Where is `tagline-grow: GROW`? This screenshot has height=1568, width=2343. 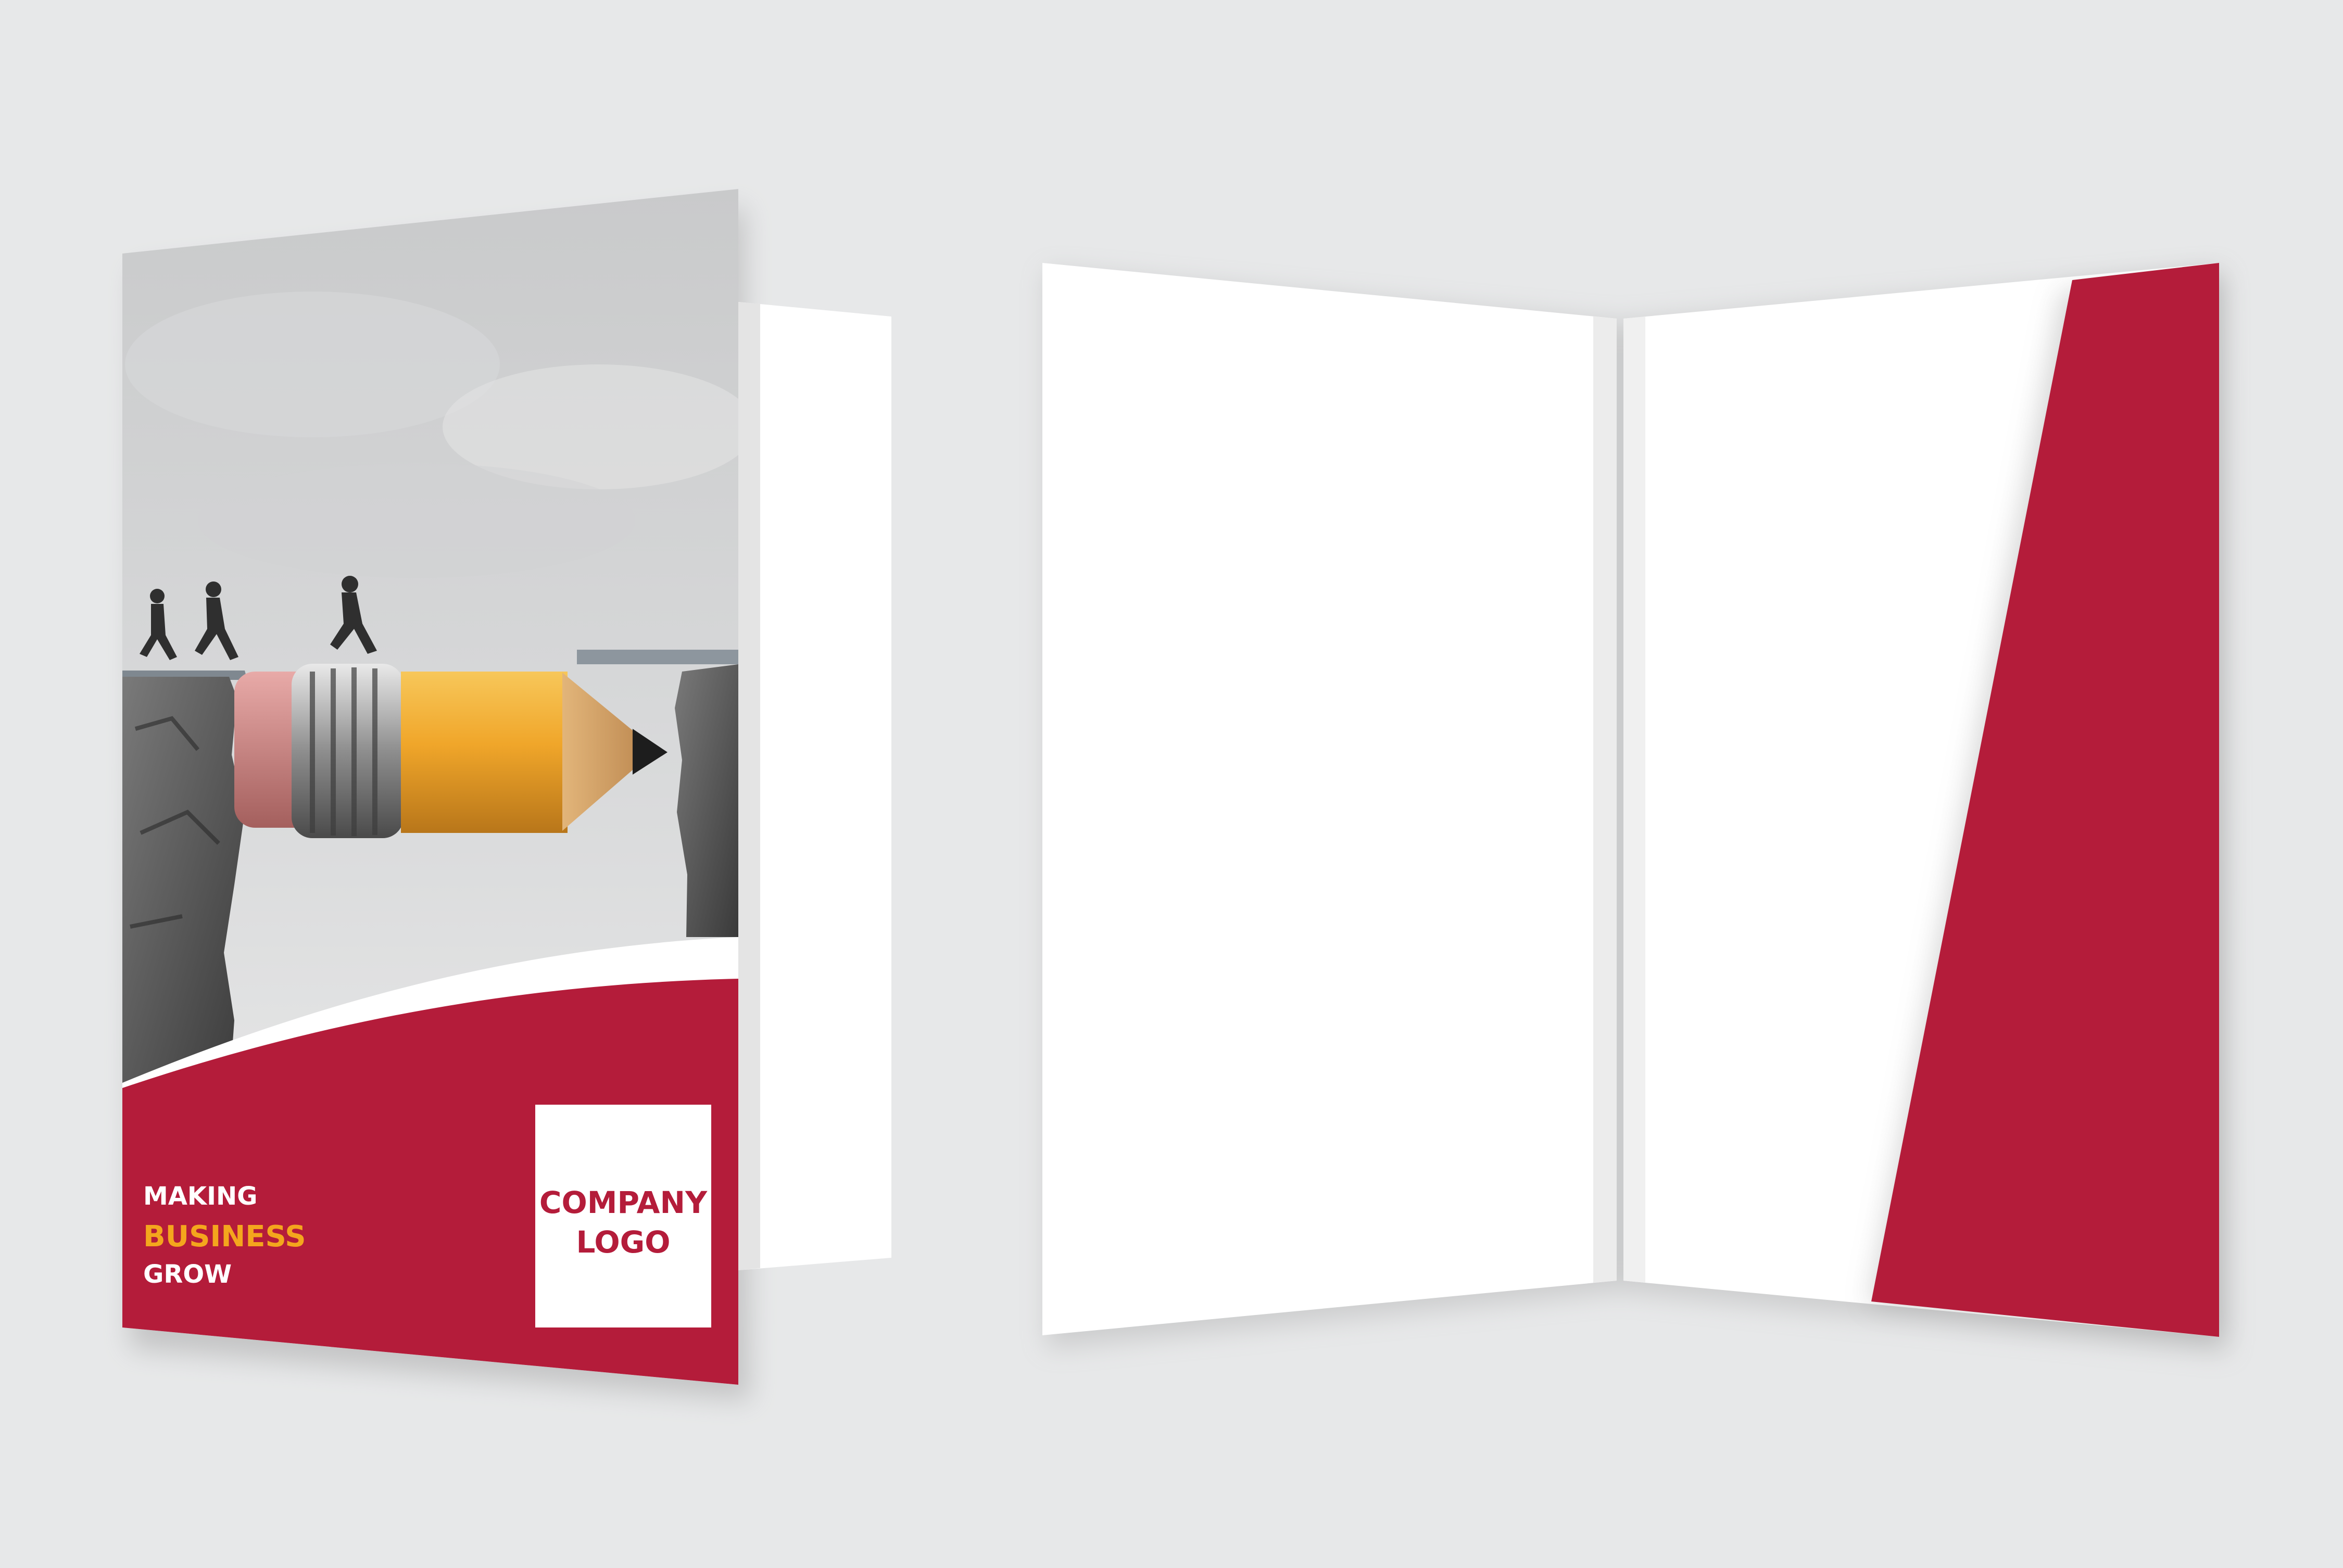
tagline-grow: GROW is located at coordinates (187, 1274).